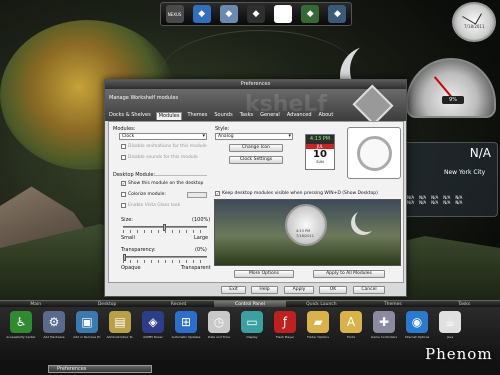  Describe the element at coordinates (459, 354) in the screenshot. I see `phenom-brand-text: Phenom` at that location.